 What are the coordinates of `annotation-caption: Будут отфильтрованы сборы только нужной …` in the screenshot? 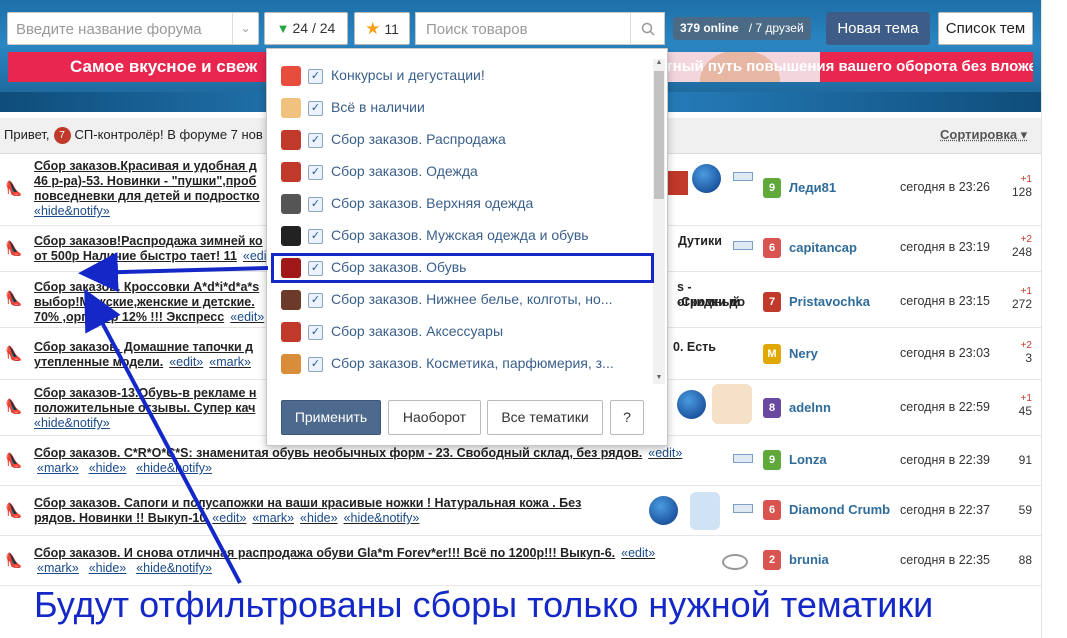 It's located at (484, 604).